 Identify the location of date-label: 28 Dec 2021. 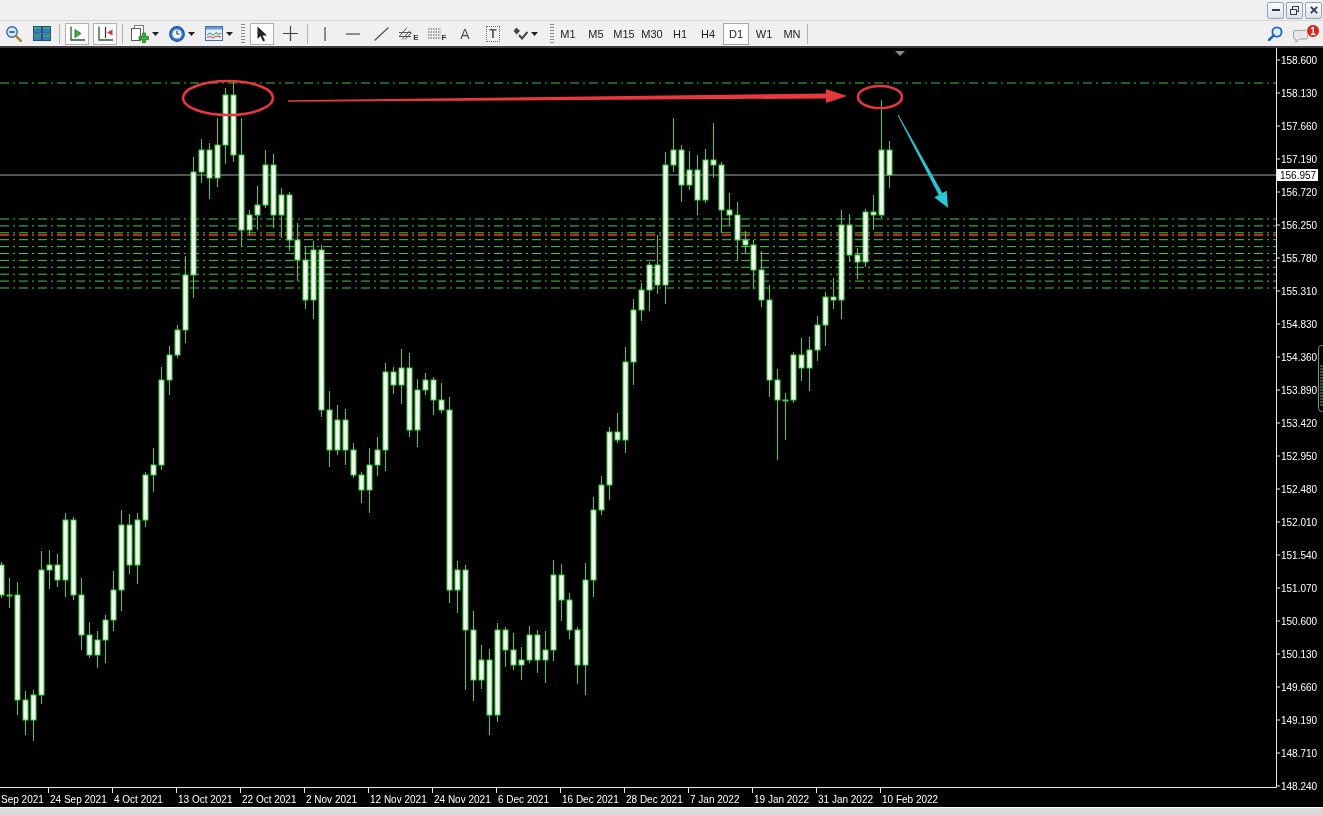
(654, 799).